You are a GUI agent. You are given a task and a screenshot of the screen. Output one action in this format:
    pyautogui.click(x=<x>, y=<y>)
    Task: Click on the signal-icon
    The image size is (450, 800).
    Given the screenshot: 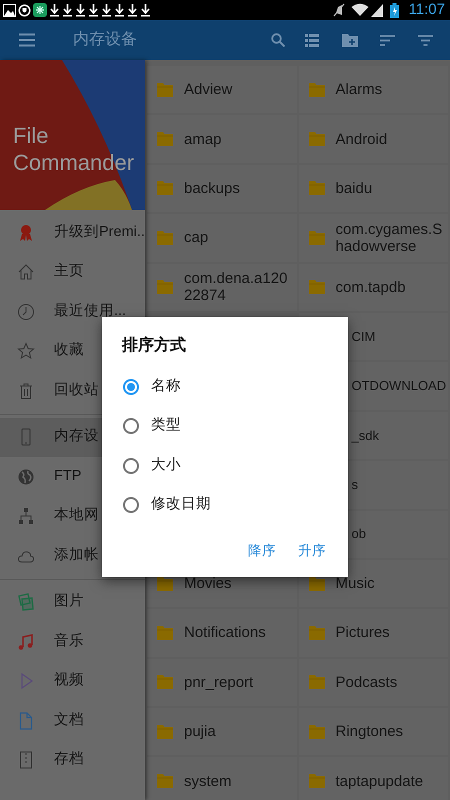 What is the action you would take?
    pyautogui.click(x=376, y=10)
    